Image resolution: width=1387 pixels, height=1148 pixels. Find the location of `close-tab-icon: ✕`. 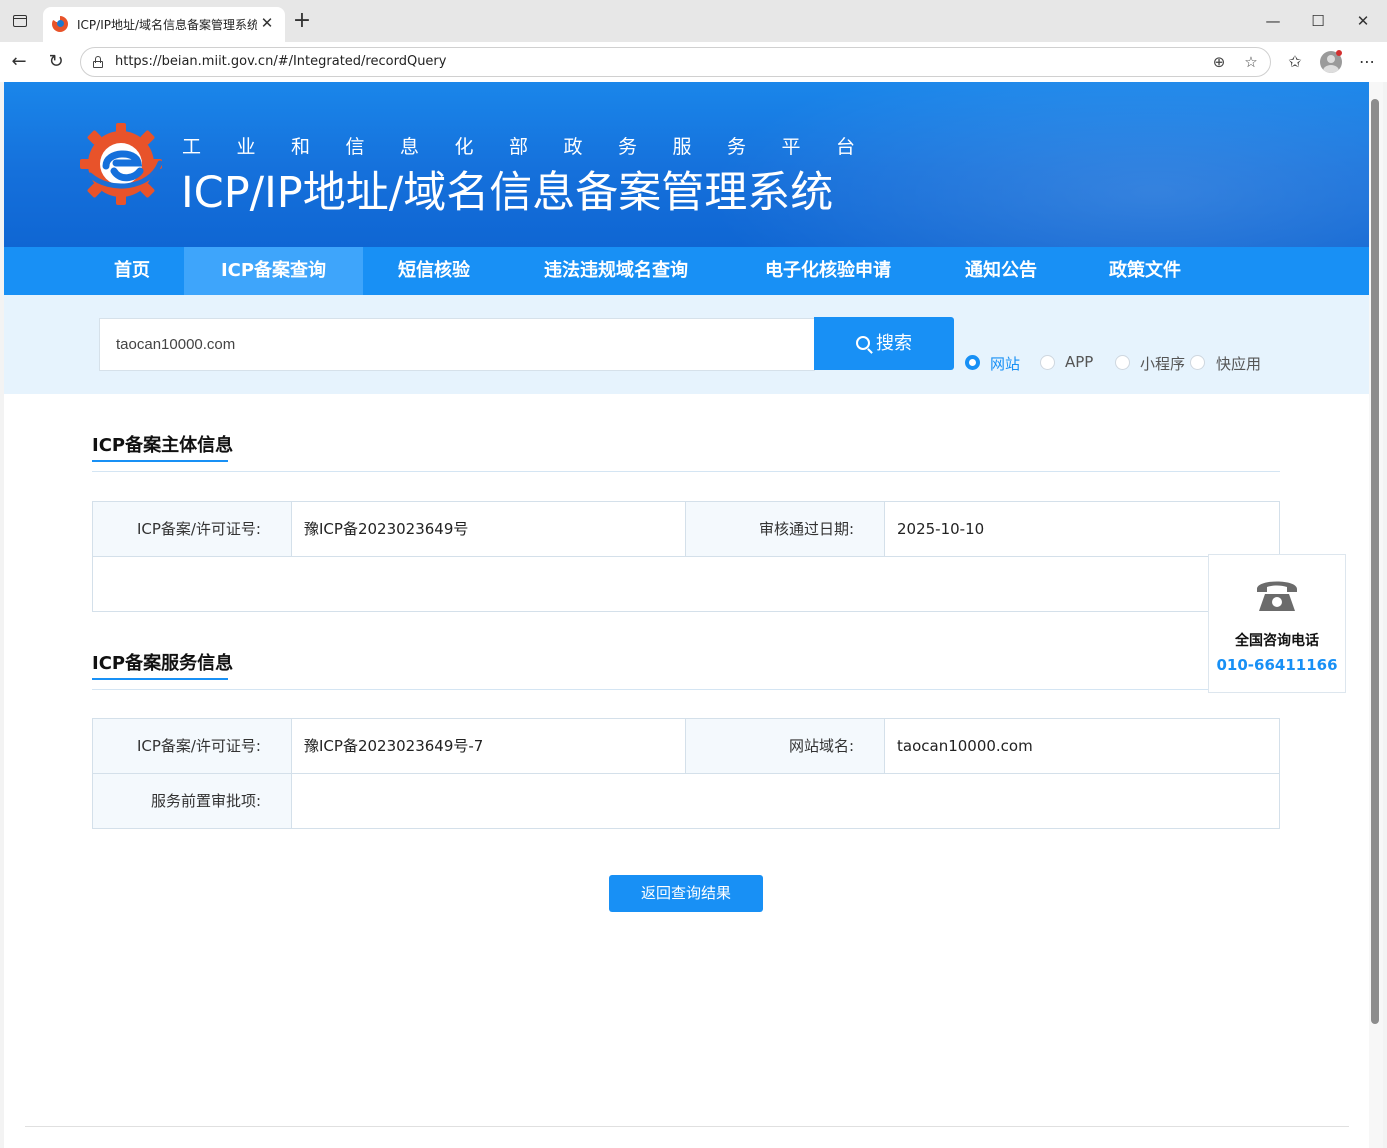

close-tab-icon: ✕ is located at coordinates (267, 23).